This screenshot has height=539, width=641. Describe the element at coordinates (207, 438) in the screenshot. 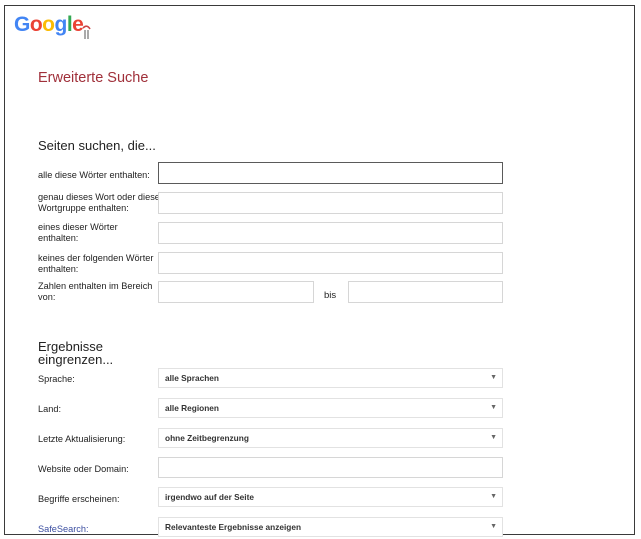

I see `last-update-value: ohne Zeitbegrenzung` at that location.